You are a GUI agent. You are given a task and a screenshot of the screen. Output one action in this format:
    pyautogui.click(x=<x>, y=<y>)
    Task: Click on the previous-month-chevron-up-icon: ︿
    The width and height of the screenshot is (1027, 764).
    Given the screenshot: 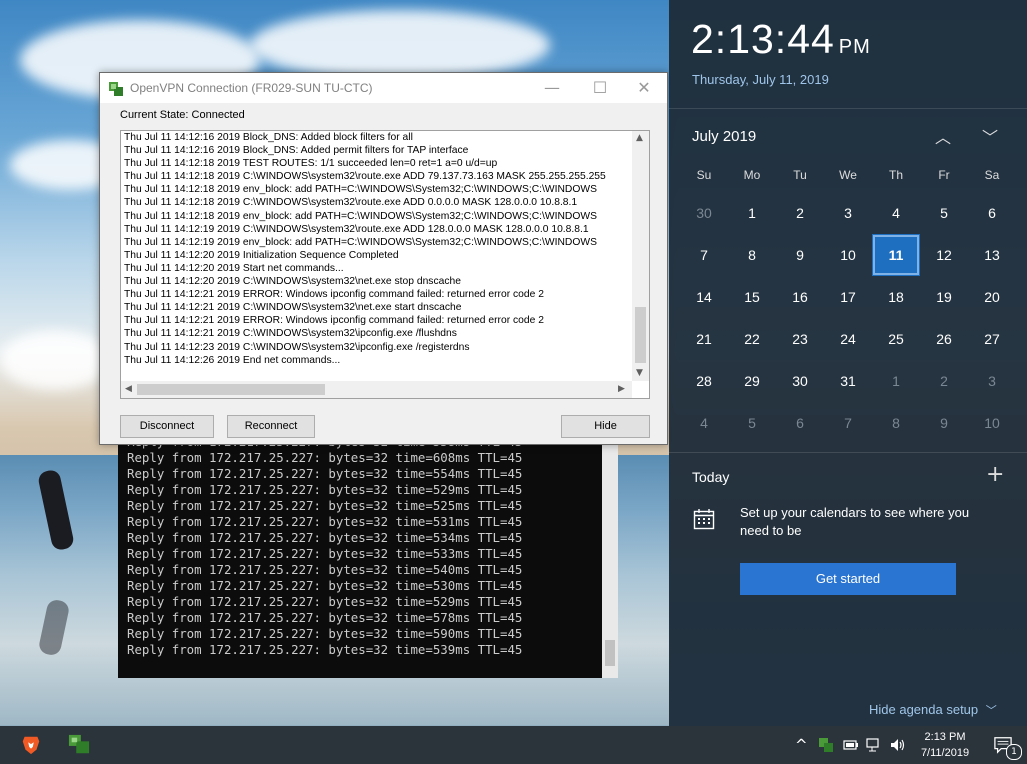 What is the action you would take?
    pyautogui.click(x=943, y=136)
    